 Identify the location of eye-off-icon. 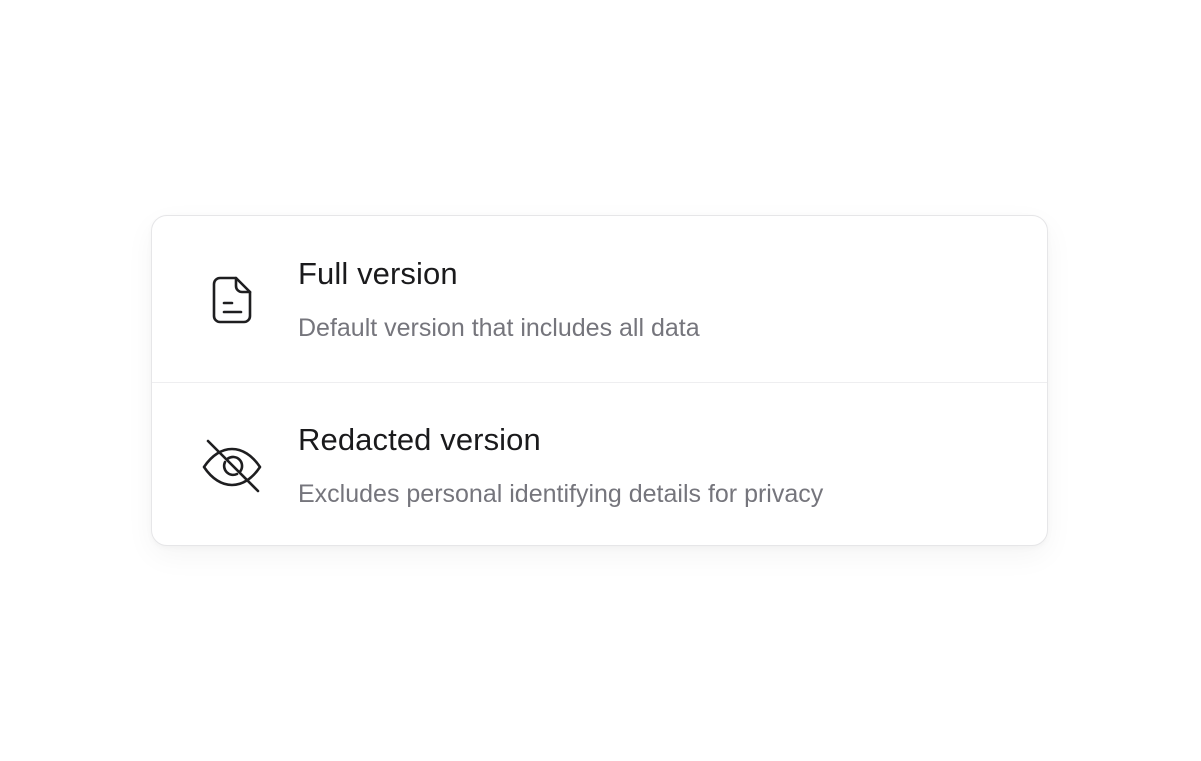
(232, 467).